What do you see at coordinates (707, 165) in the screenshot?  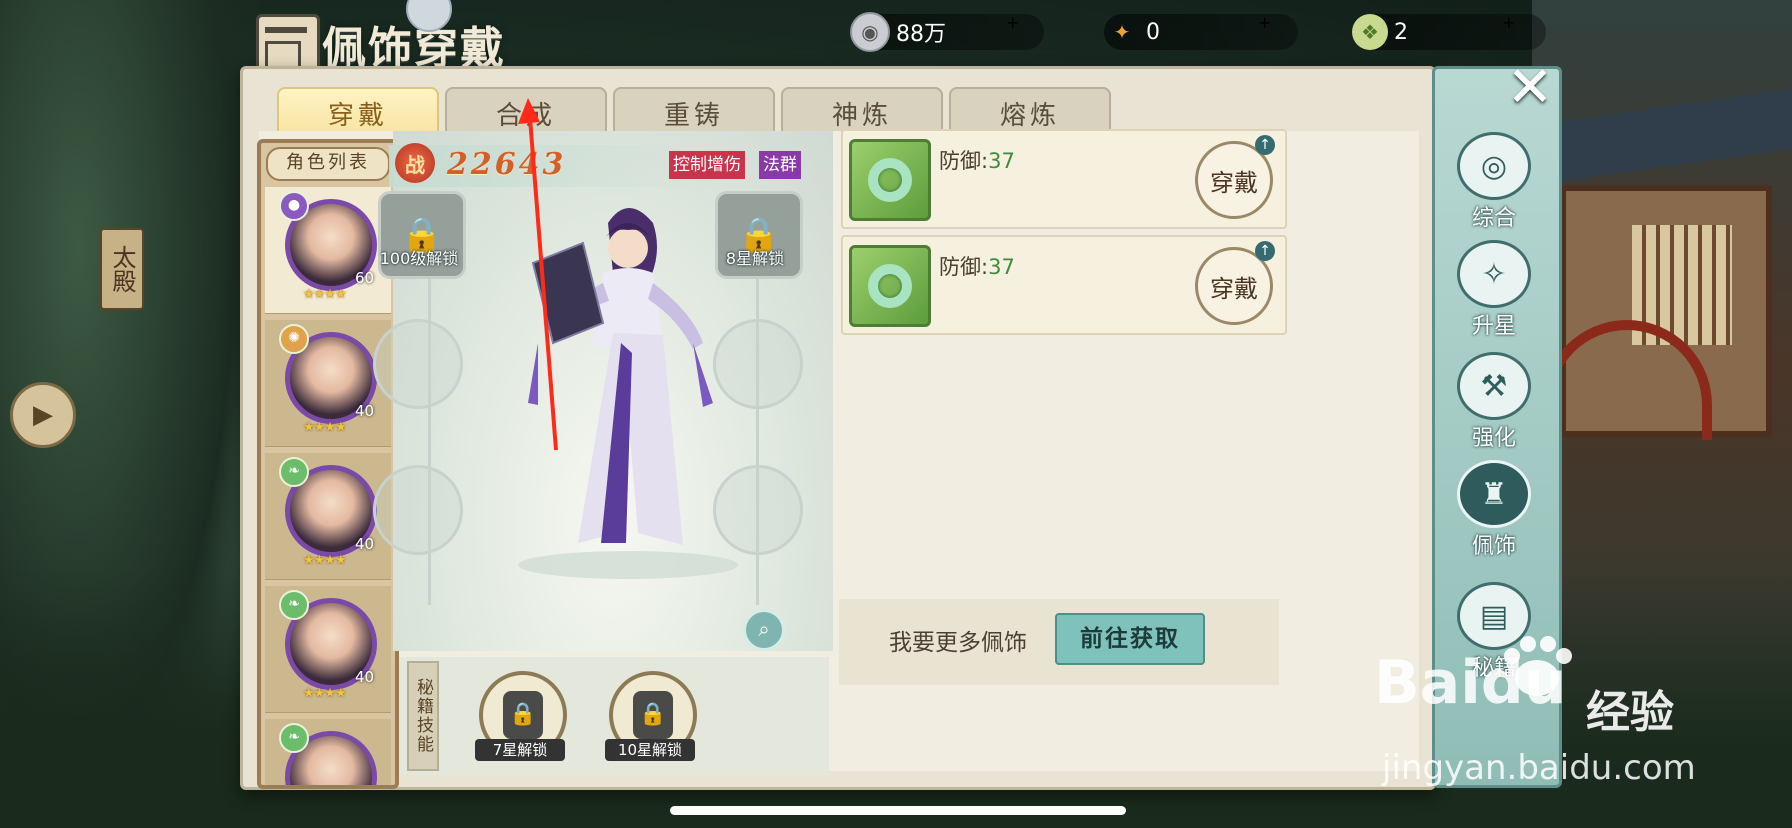 I see `skill-tag-control: 控制增伤` at bounding box center [707, 165].